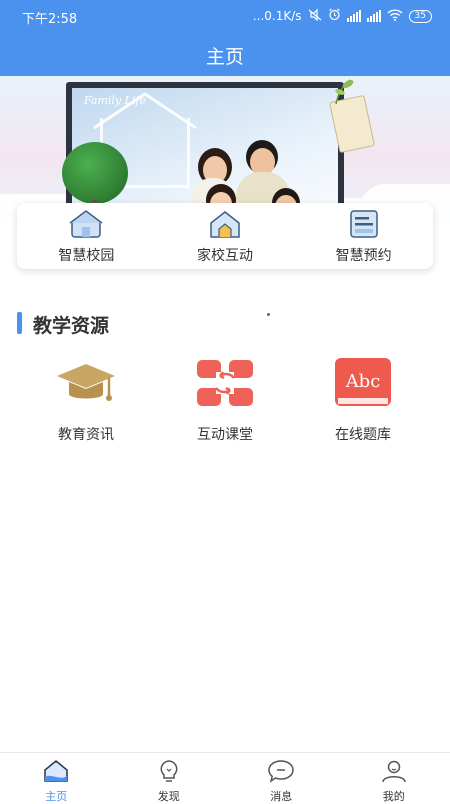  What do you see at coordinates (225, 38) in the screenshot?
I see `app-header: 下午2:58 ...0.1K/s 35 主页` at bounding box center [225, 38].